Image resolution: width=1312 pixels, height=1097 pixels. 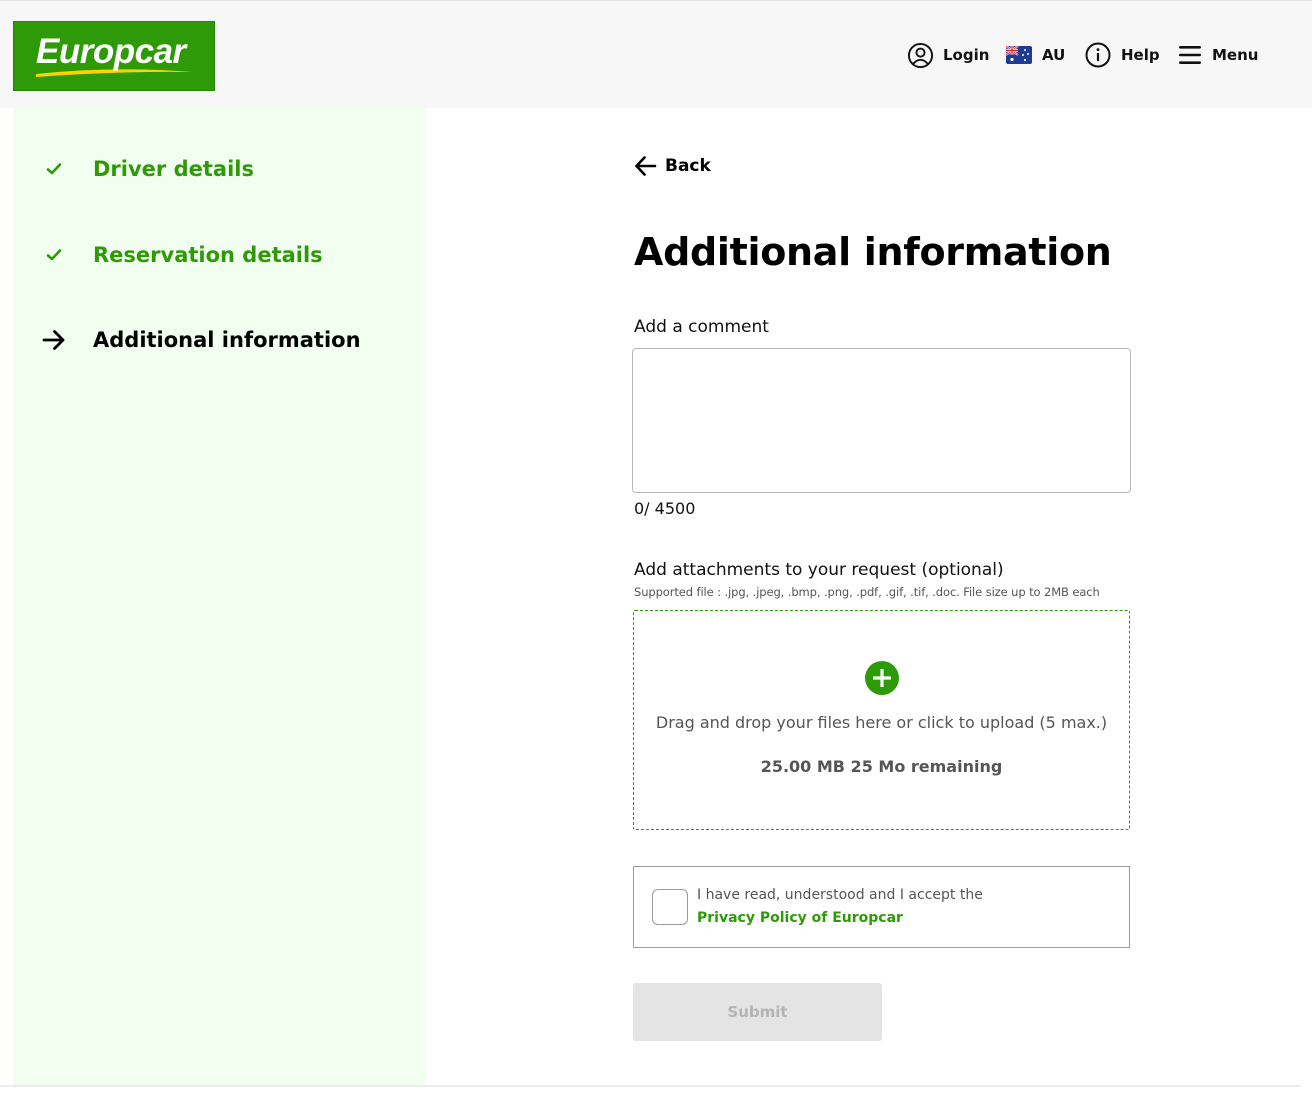 What do you see at coordinates (966, 55) in the screenshot?
I see `login-label: Login` at bounding box center [966, 55].